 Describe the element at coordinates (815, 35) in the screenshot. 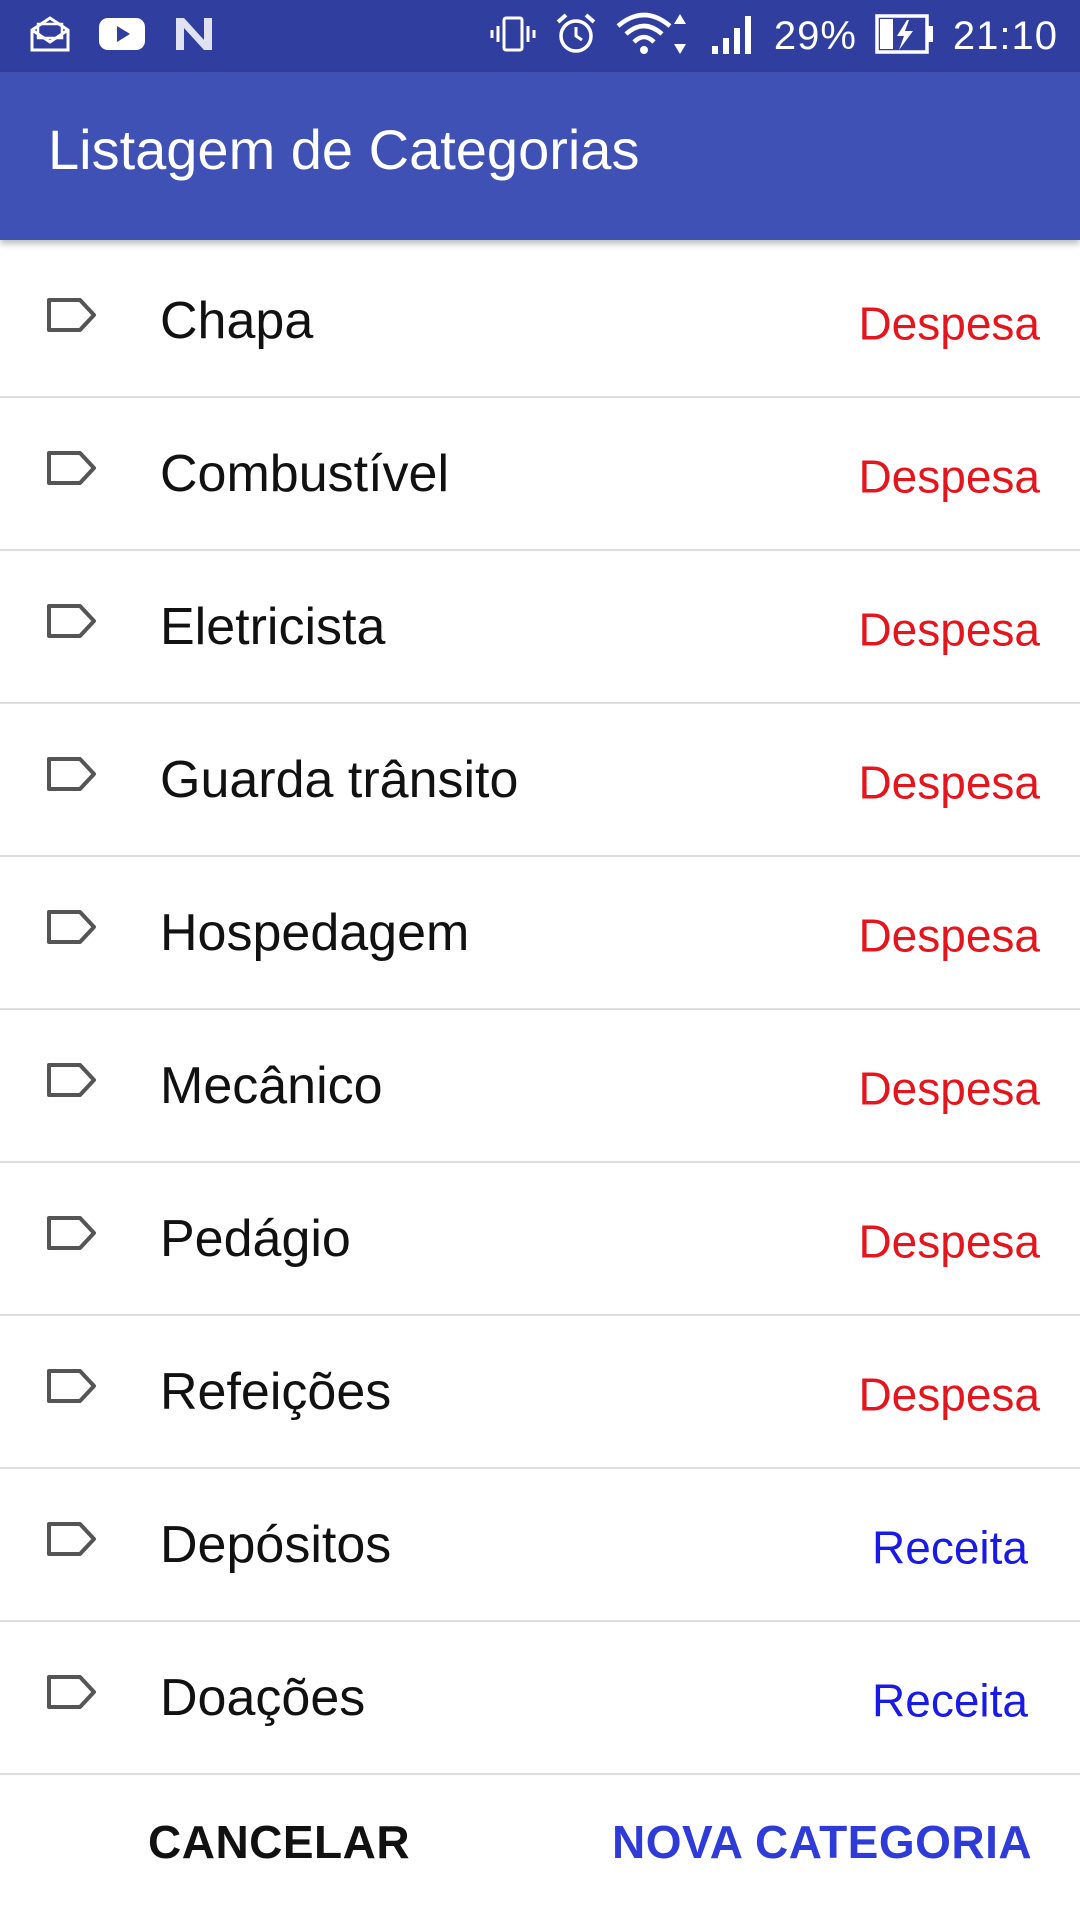

I see `battery-percent: 29%` at that location.